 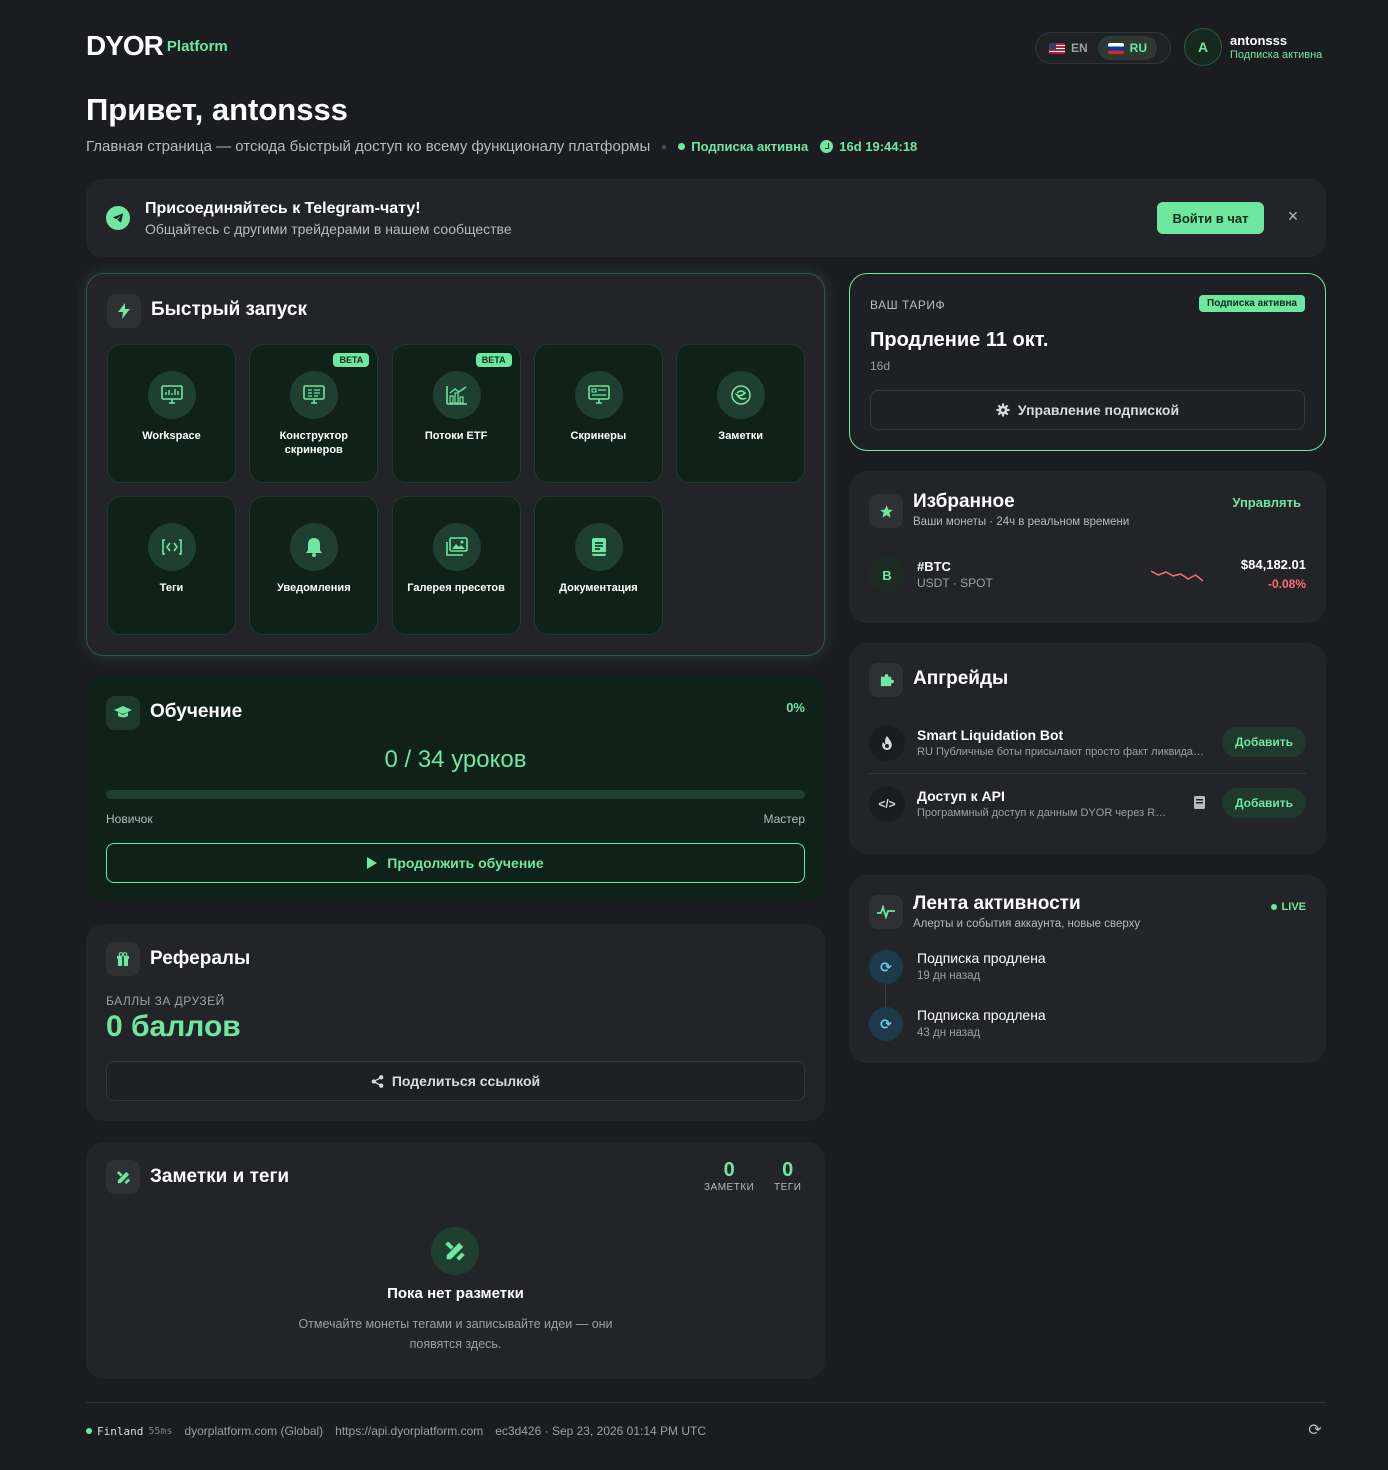 I want to click on quick-launch-tile: Потоки ETF BETA, so click(x=456, y=413).